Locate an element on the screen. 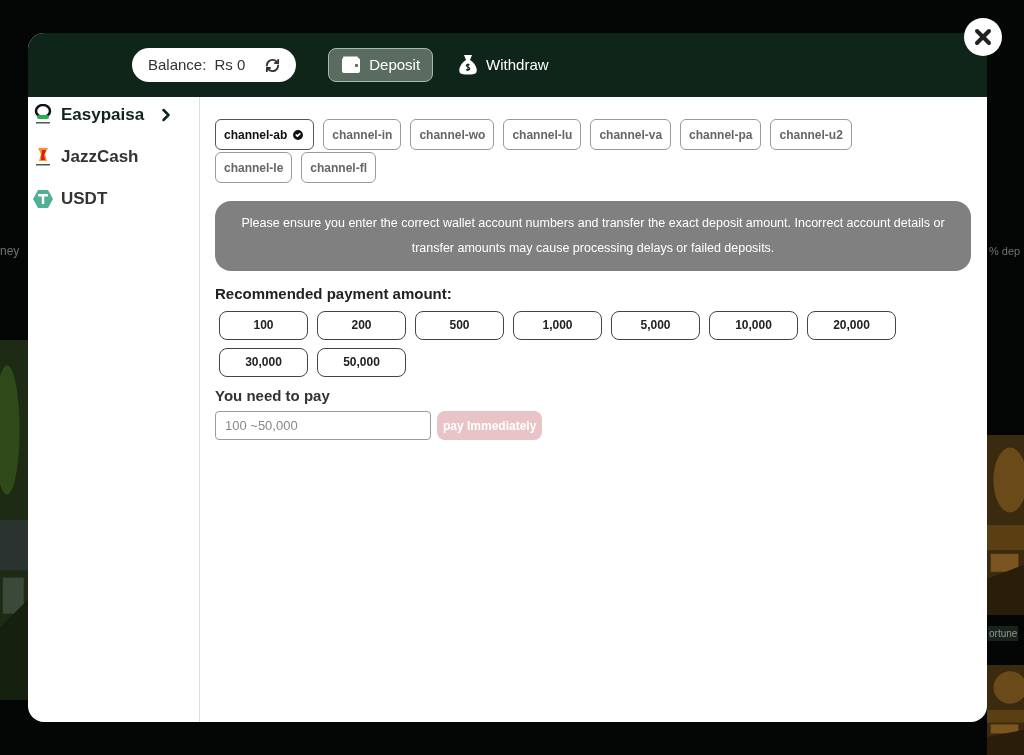 This screenshot has width=1024, height=755. balance-label: Balance: is located at coordinates (177, 64).